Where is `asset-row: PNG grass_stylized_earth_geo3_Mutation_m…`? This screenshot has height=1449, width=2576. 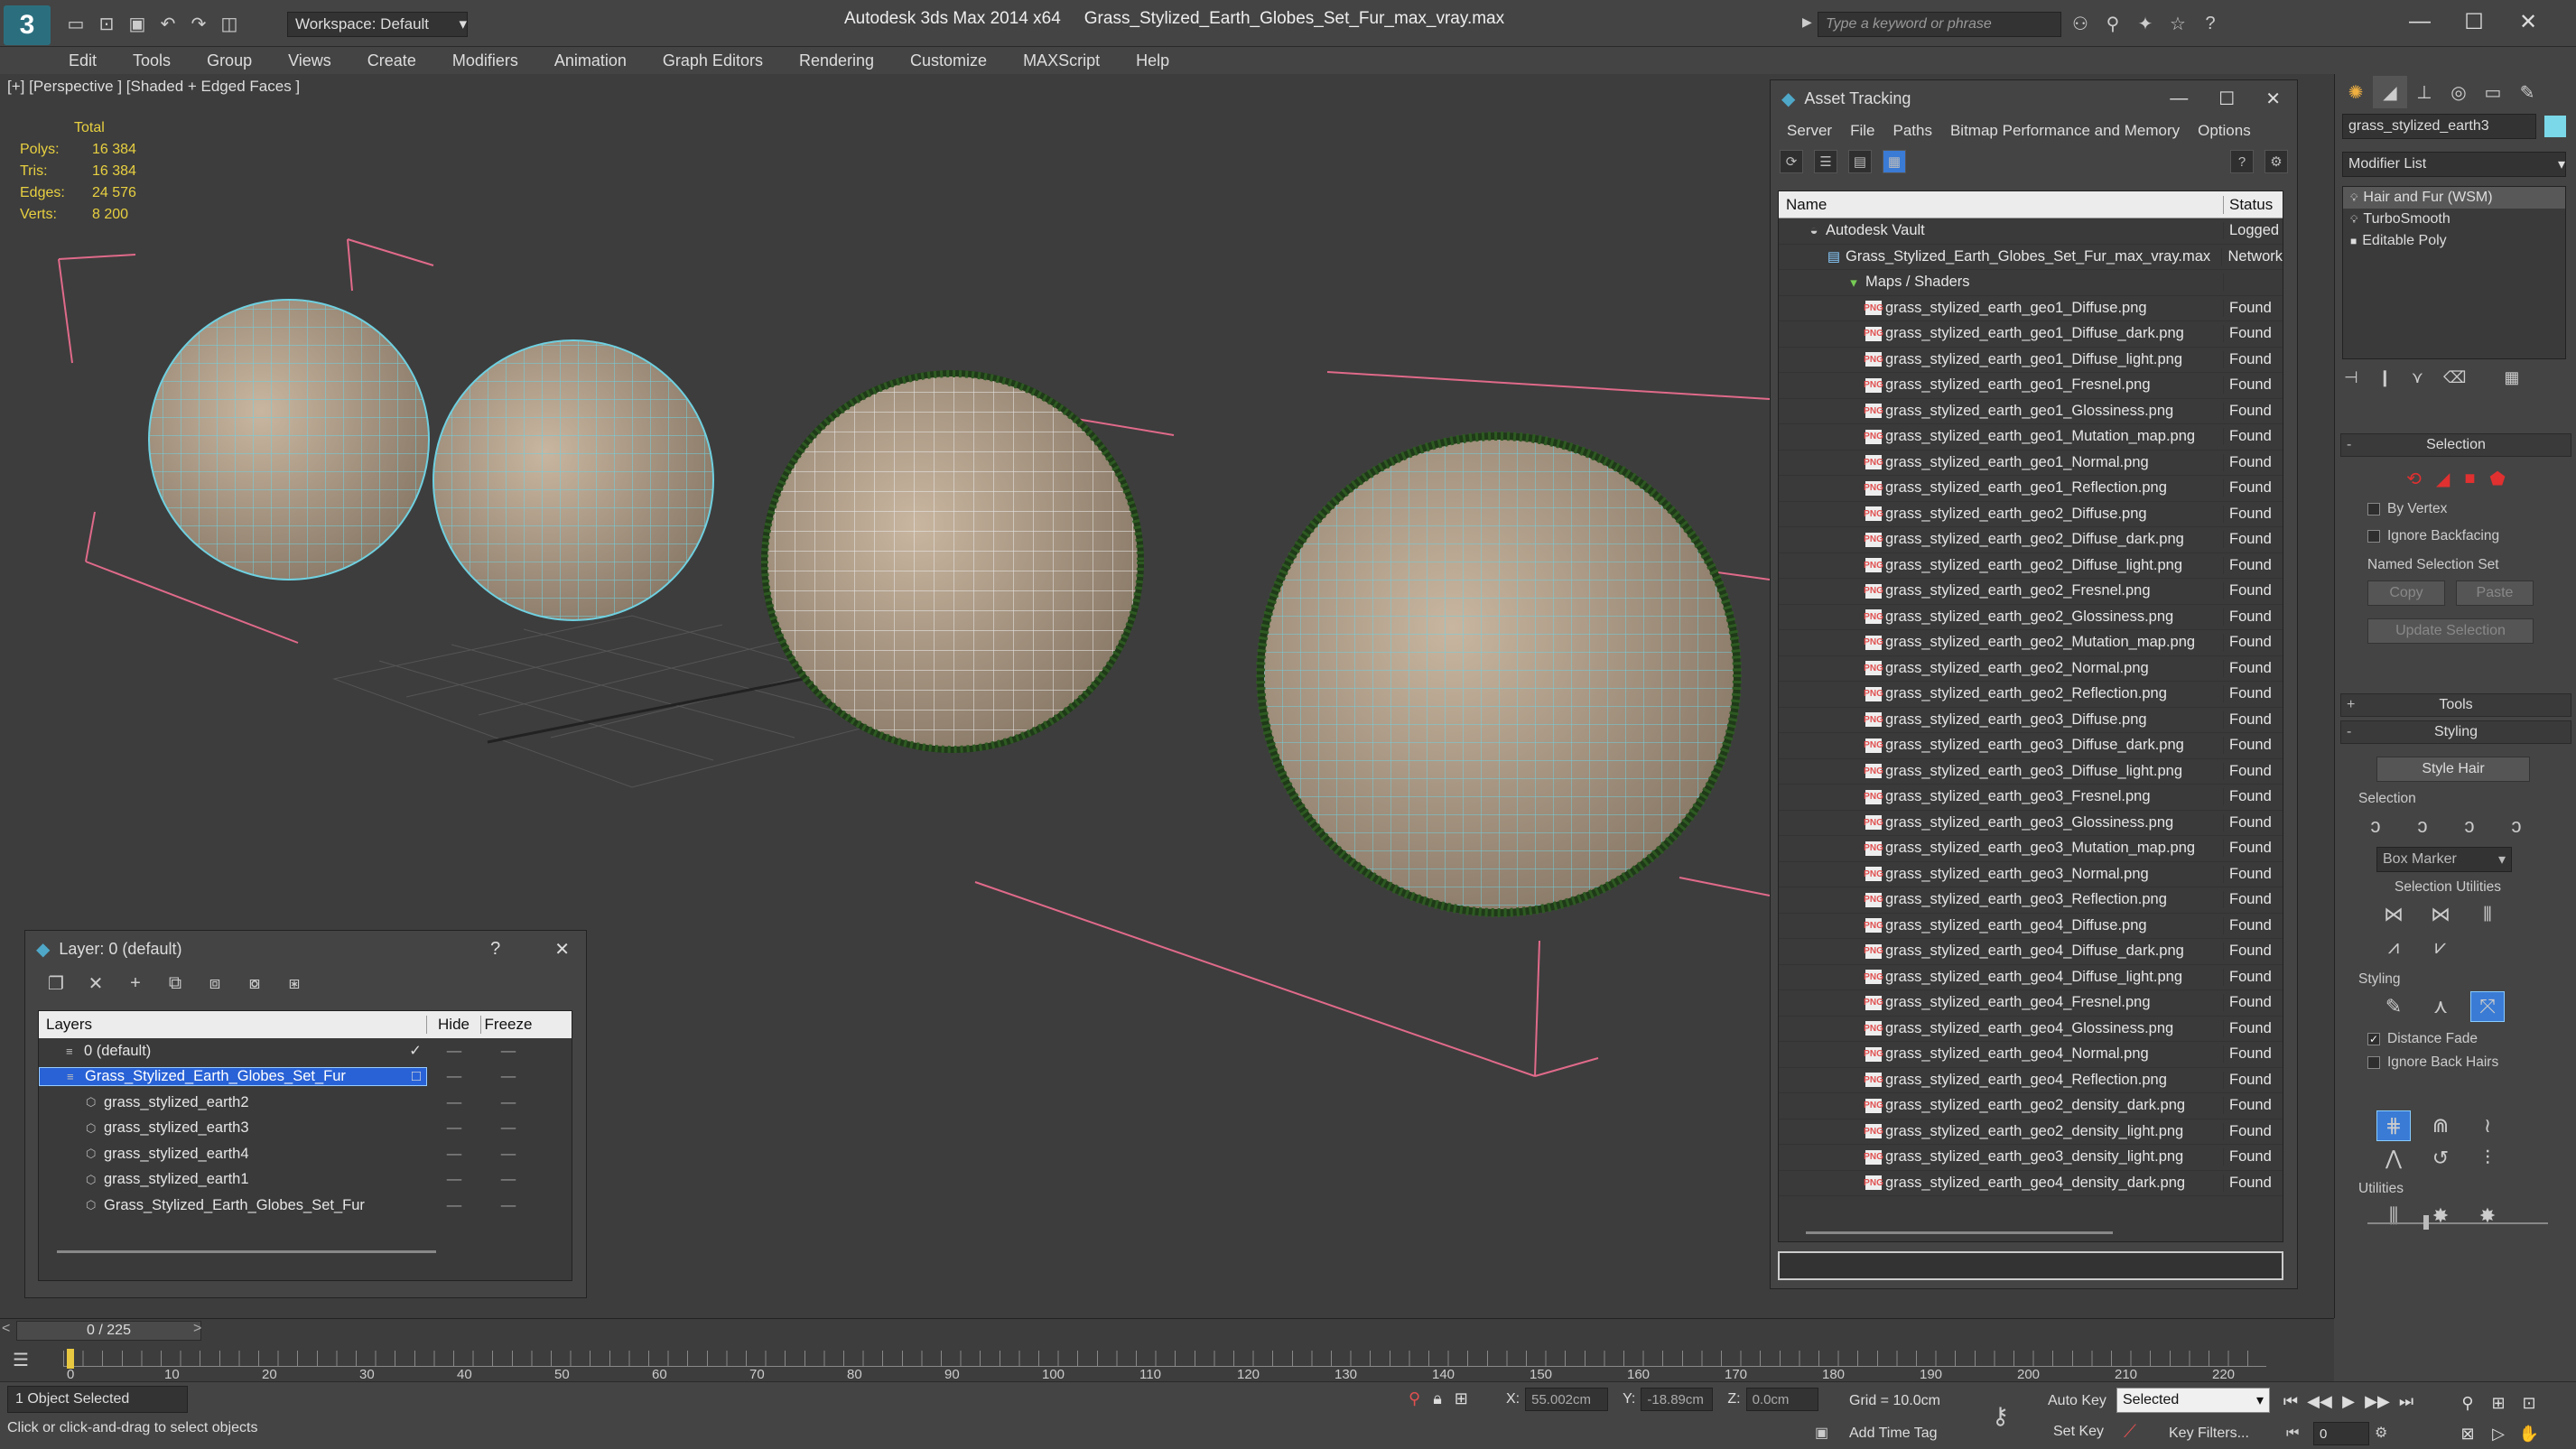
asset-row: PNG grass_stylized_earth_geo3_Mutation_m… is located at coordinates (2031, 849).